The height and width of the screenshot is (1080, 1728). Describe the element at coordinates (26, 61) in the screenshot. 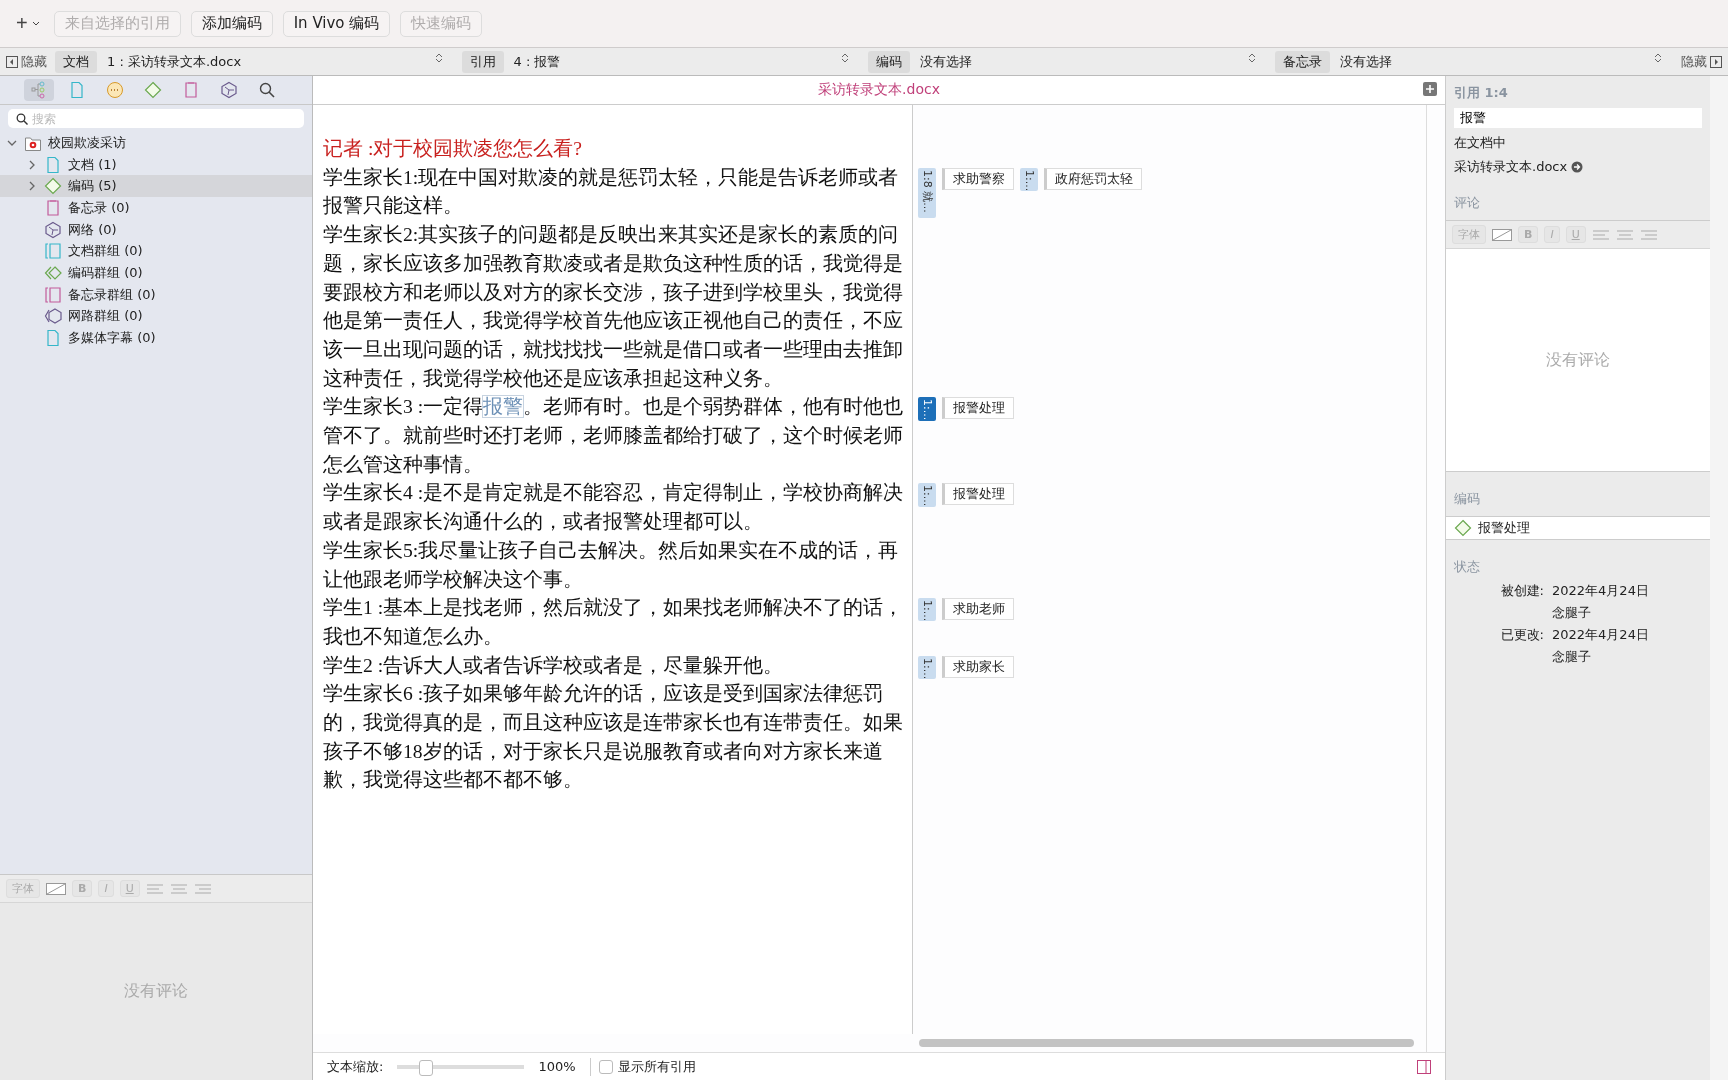

I see `hide-sidebar-button: 隐藏` at that location.